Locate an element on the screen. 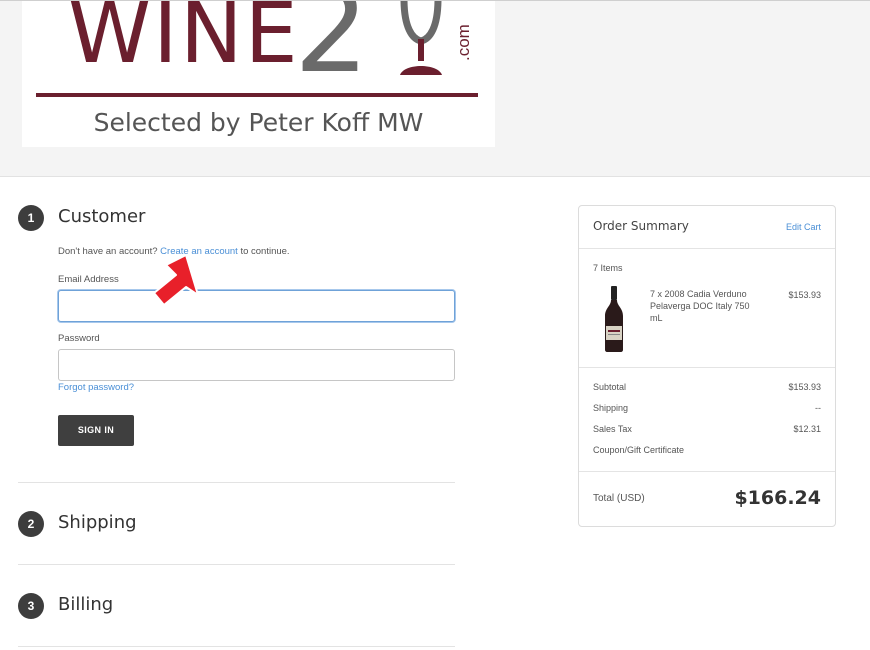 Image resolution: width=870 pixels, height=650 pixels. summary-header: Order Summary Edit Cart is located at coordinates (707, 227).